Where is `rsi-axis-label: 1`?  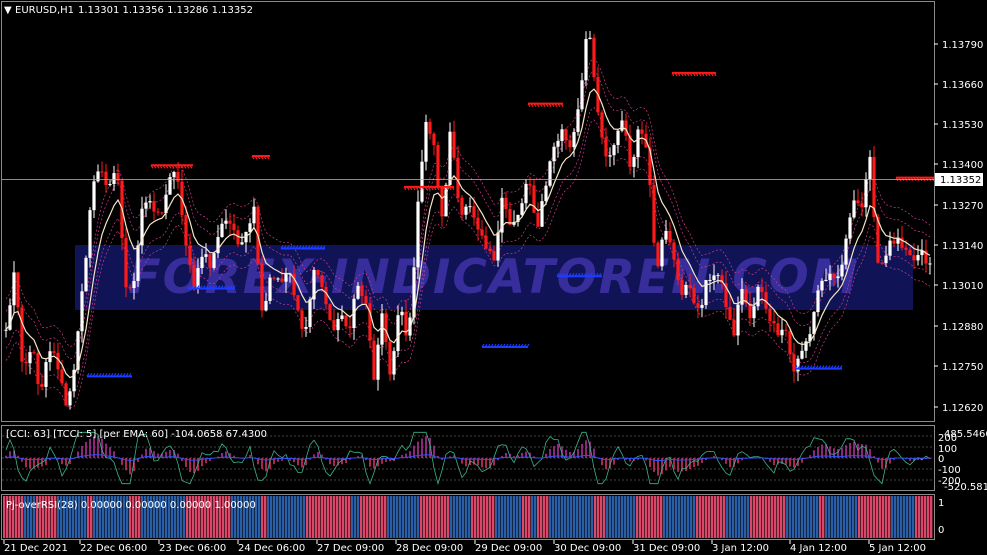
rsi-axis-label: 1 is located at coordinates (941, 503).